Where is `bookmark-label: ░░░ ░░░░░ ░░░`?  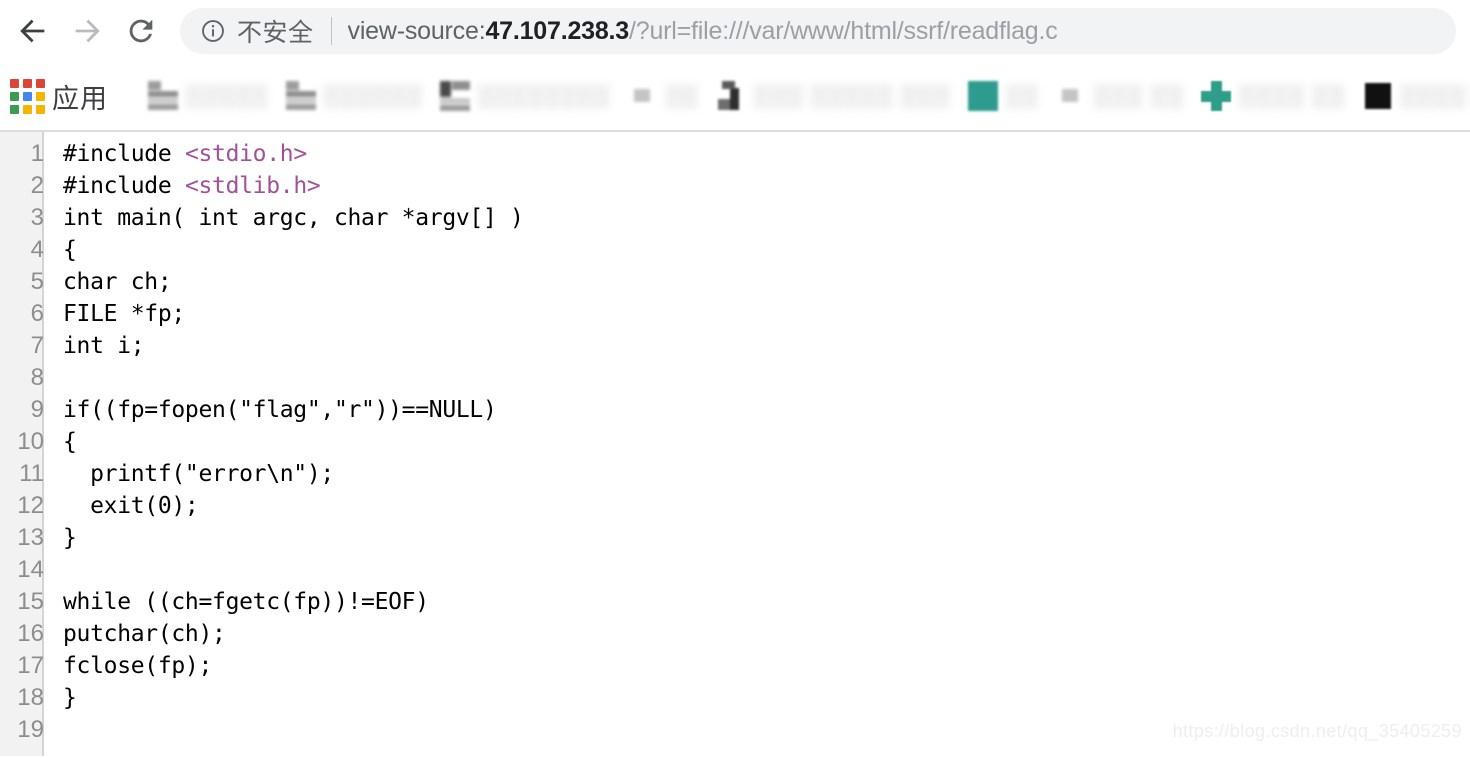 bookmark-label: ░░░ ░░░░░ ░░░ is located at coordinates (852, 95).